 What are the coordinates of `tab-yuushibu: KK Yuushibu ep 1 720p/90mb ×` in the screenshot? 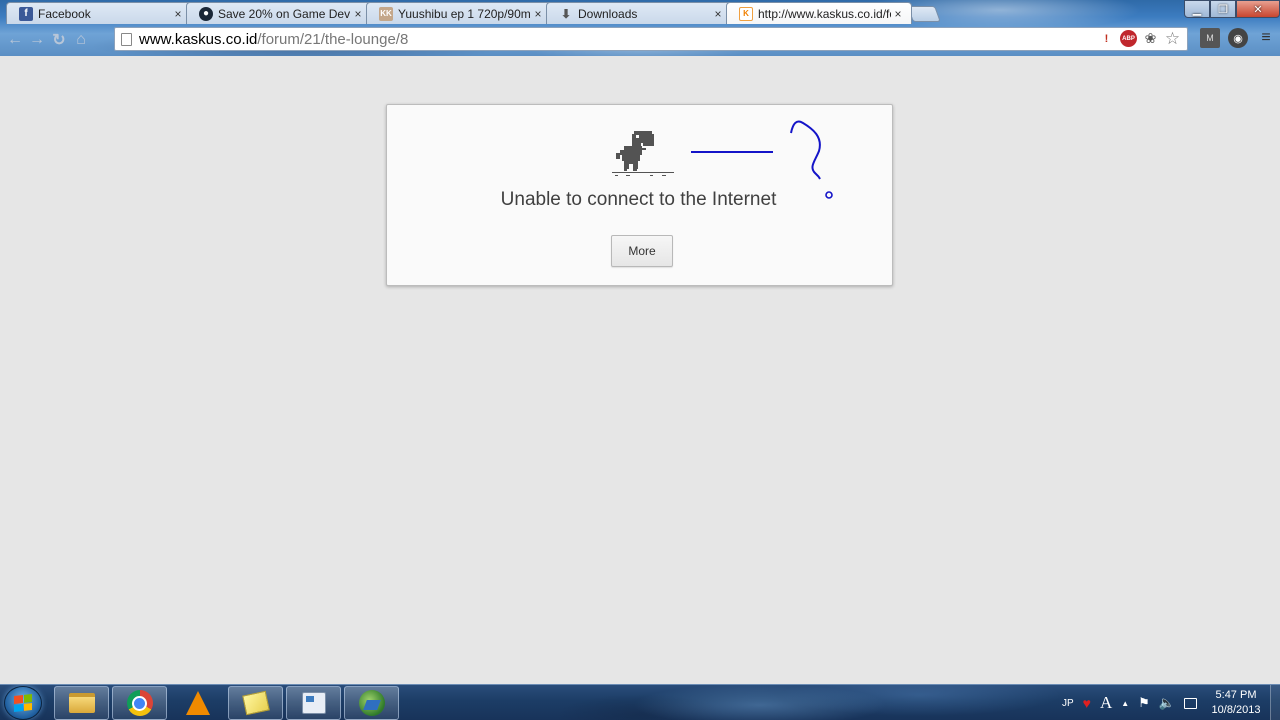 It's located at (459, 13).